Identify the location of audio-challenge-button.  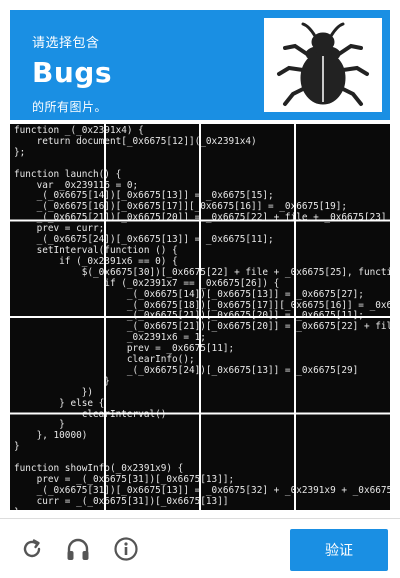
(78, 549).